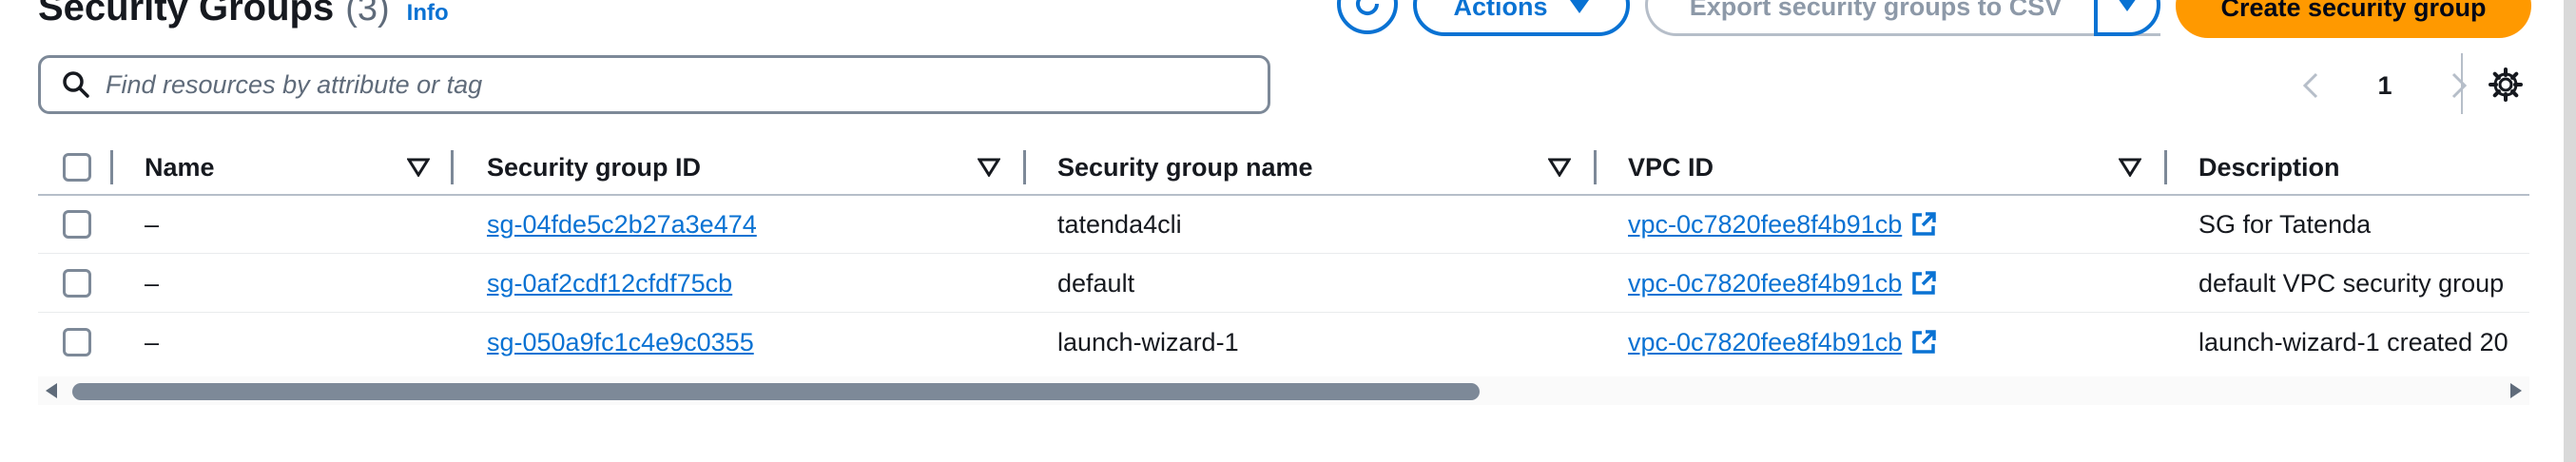 The width and height of the screenshot is (2576, 462). What do you see at coordinates (1368, 8) in the screenshot?
I see `refresh-icon` at bounding box center [1368, 8].